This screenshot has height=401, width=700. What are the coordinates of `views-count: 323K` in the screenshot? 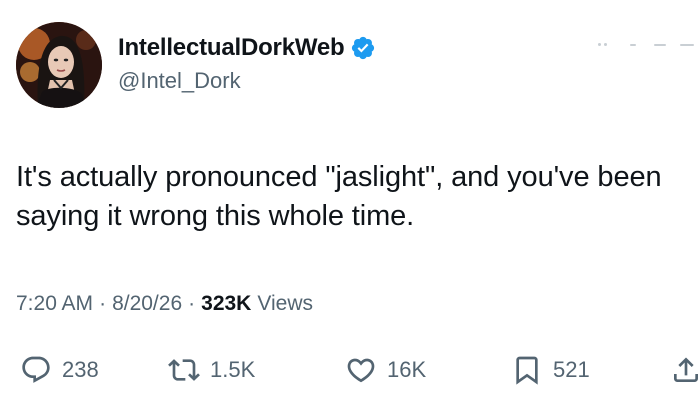 It's located at (226, 303).